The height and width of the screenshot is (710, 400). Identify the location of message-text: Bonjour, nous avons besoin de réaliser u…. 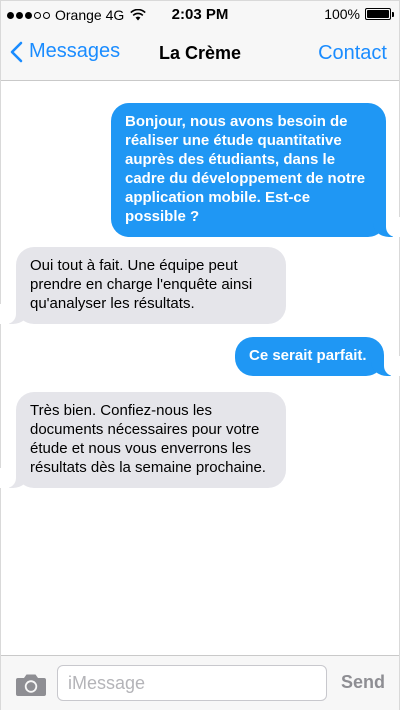
(245, 169).